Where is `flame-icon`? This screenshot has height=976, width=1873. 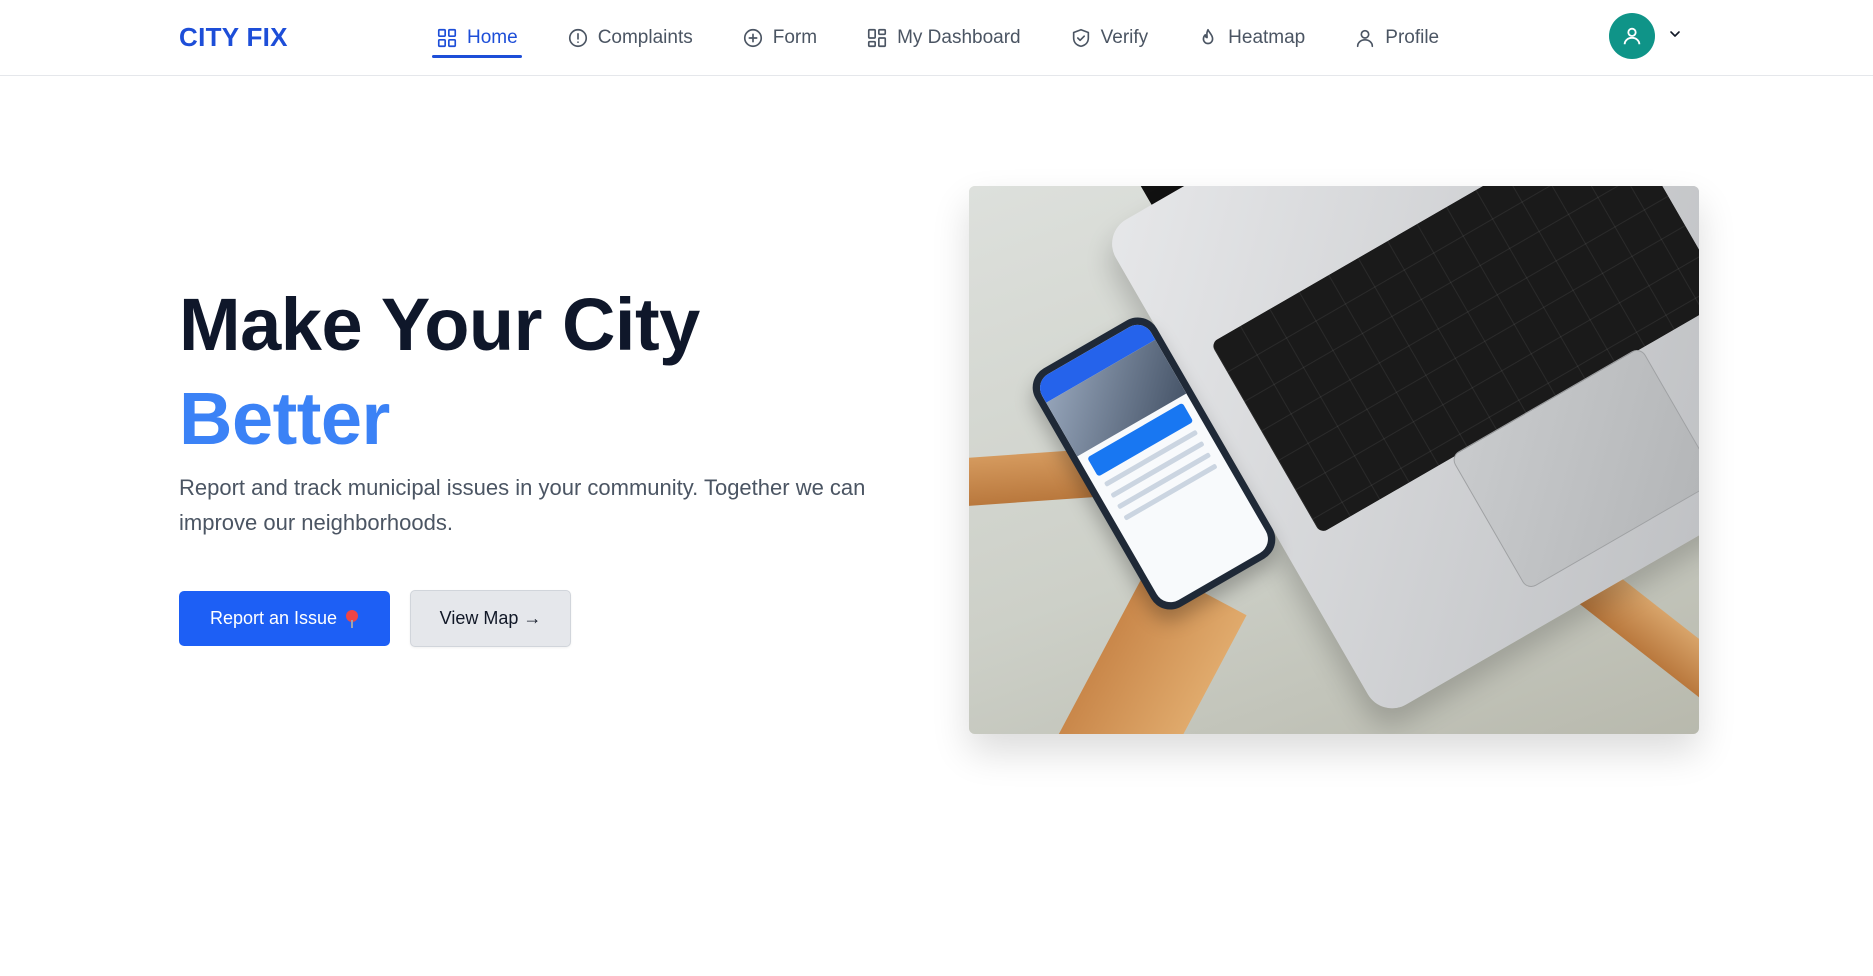 flame-icon is located at coordinates (1208, 36).